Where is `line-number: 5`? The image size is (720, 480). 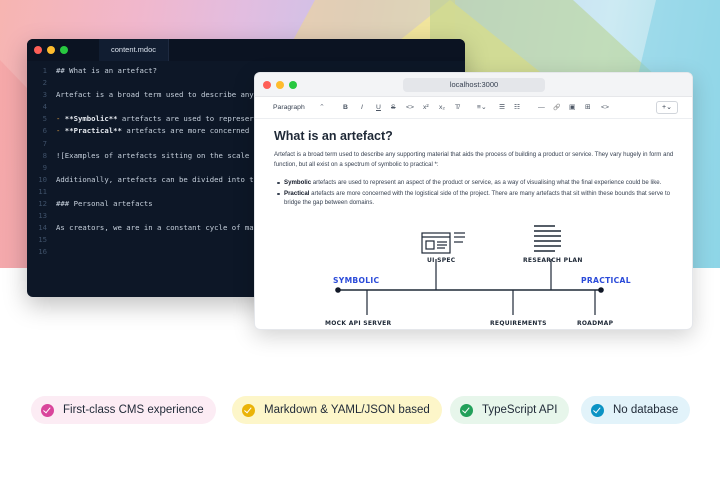
line-number: 5 is located at coordinates (44, 119).